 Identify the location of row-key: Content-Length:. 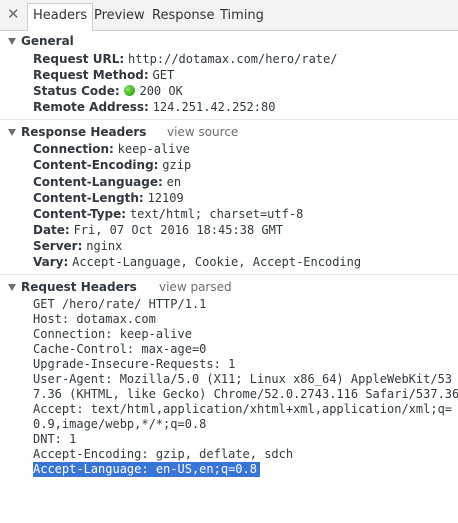
(88, 198).